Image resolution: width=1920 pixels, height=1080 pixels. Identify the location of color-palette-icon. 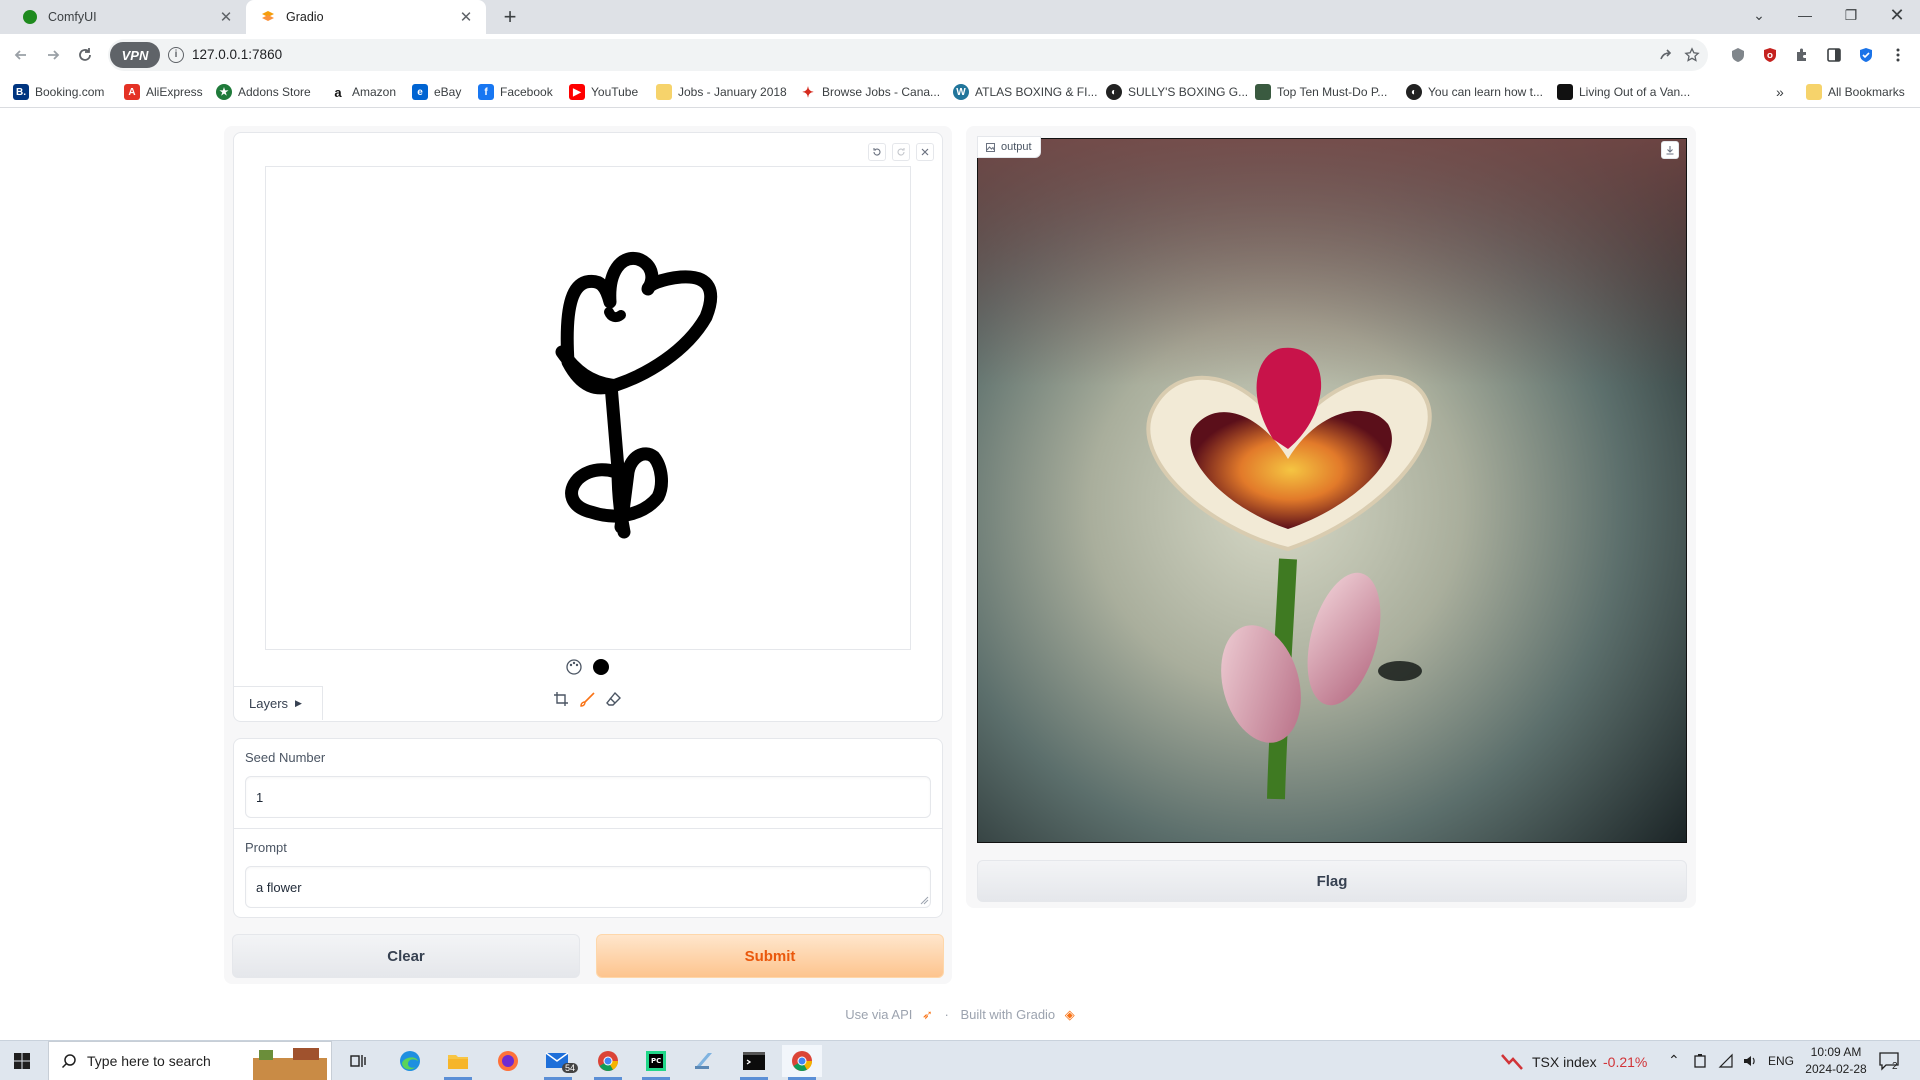
(574, 667).